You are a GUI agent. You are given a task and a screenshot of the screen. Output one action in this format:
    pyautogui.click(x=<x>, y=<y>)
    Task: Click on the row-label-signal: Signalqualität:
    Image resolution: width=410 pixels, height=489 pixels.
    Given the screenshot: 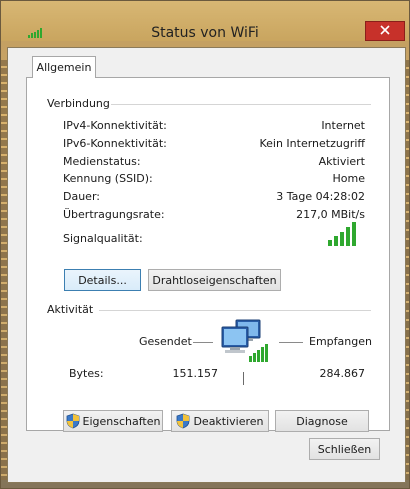 What is the action you would take?
    pyautogui.click(x=103, y=238)
    